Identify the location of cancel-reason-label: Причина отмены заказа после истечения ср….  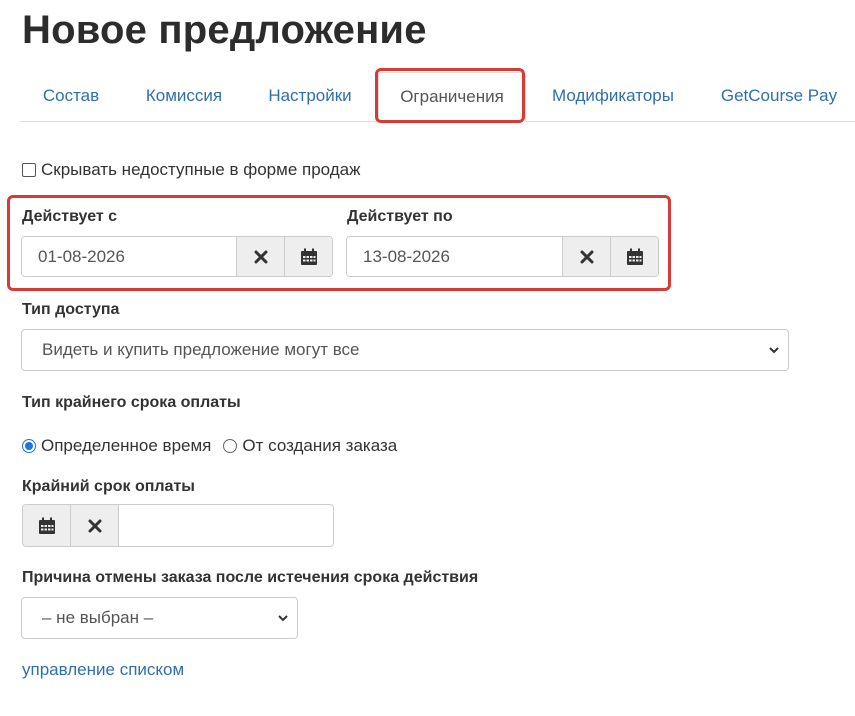
(250, 577).